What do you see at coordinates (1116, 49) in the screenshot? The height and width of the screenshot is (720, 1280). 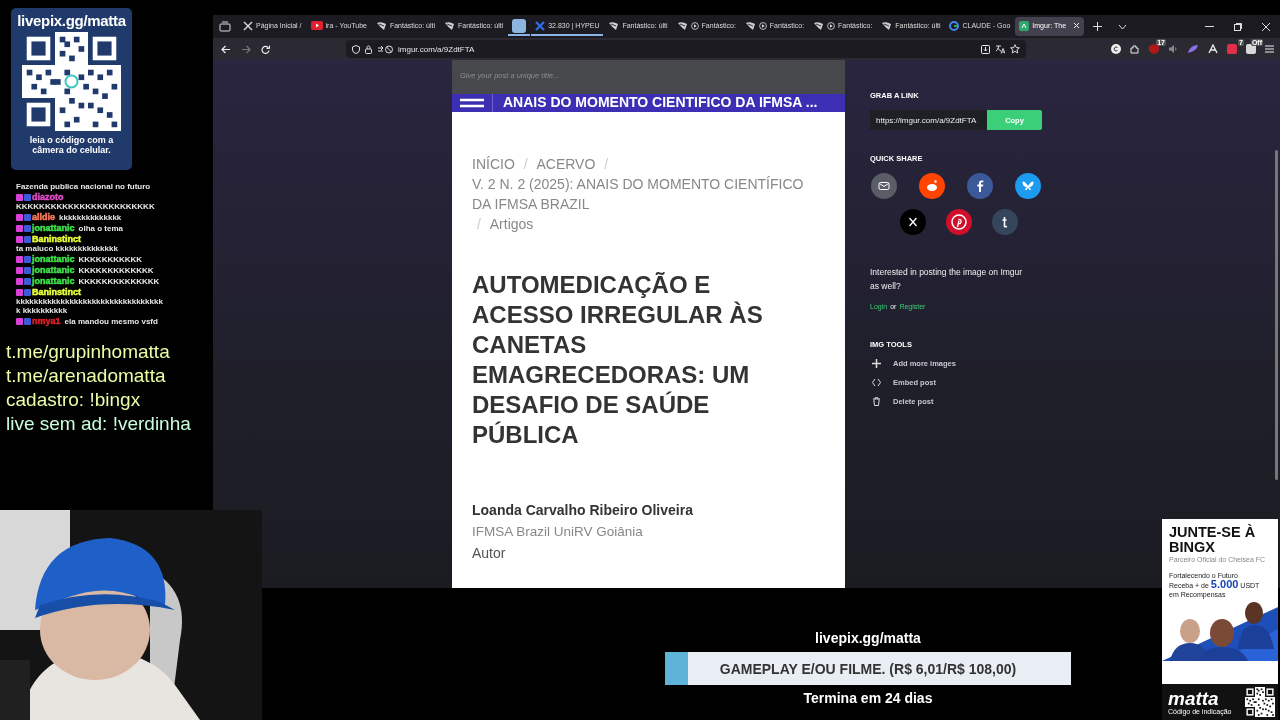 I see `circle-c-icon` at bounding box center [1116, 49].